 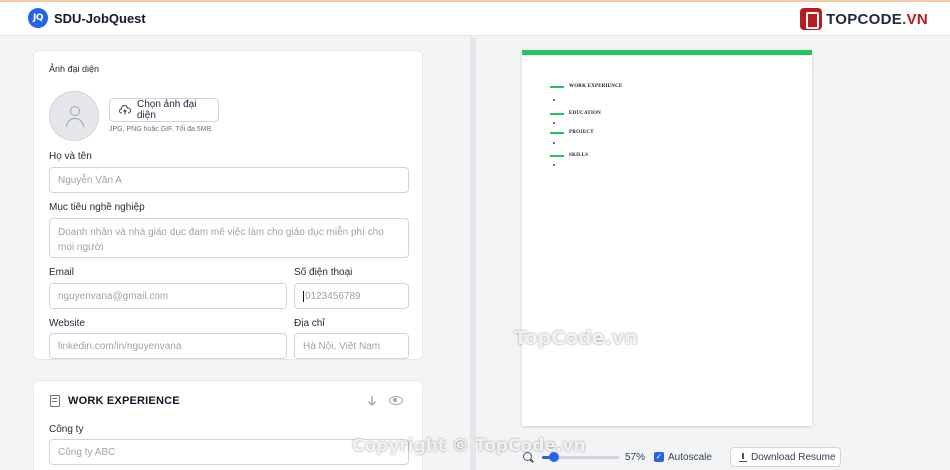 I want to click on topcode-logo-text: TOPCODE.VN, so click(x=877, y=19).